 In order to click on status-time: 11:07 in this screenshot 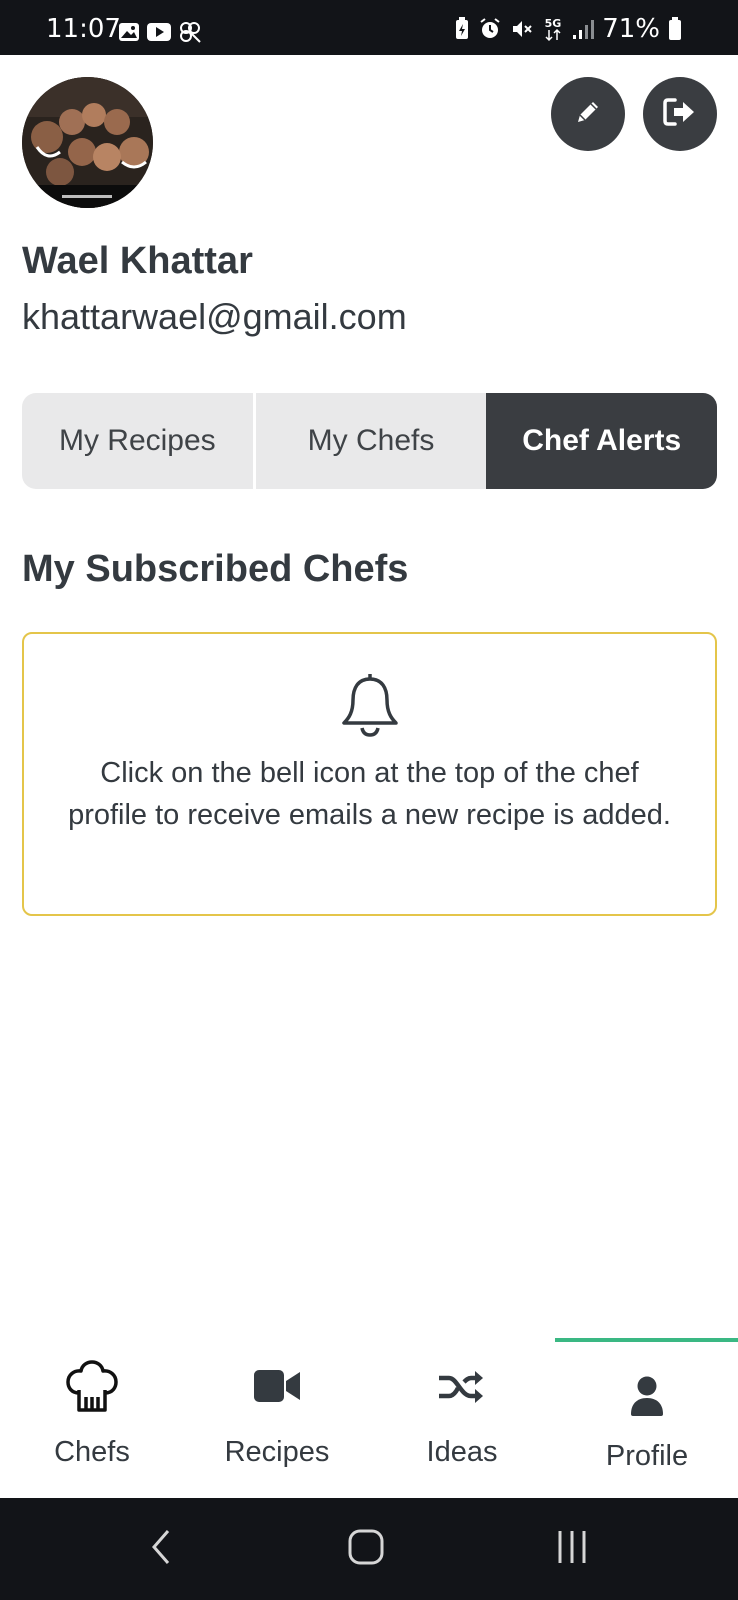, I will do `click(83, 29)`.